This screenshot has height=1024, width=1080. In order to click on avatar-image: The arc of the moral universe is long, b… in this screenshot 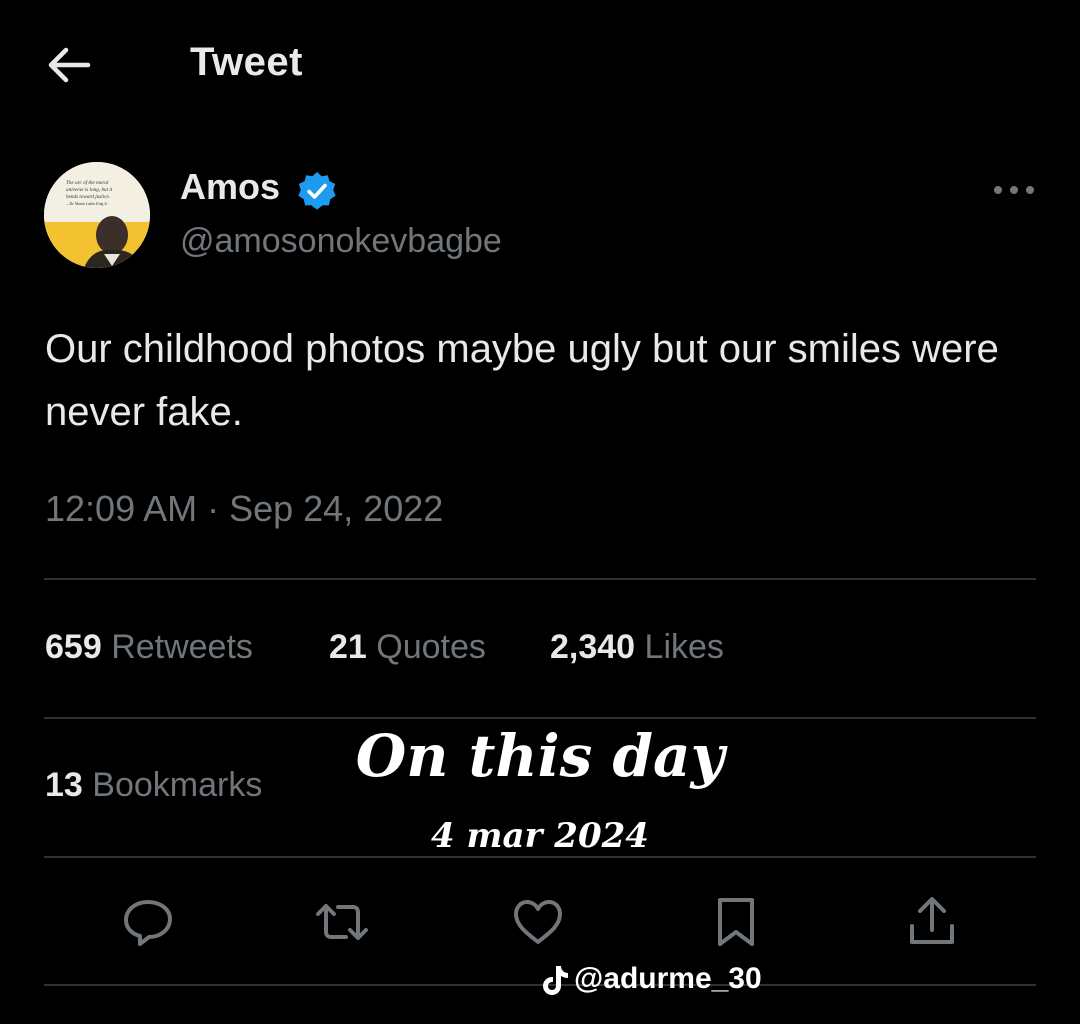, I will do `click(97, 215)`.